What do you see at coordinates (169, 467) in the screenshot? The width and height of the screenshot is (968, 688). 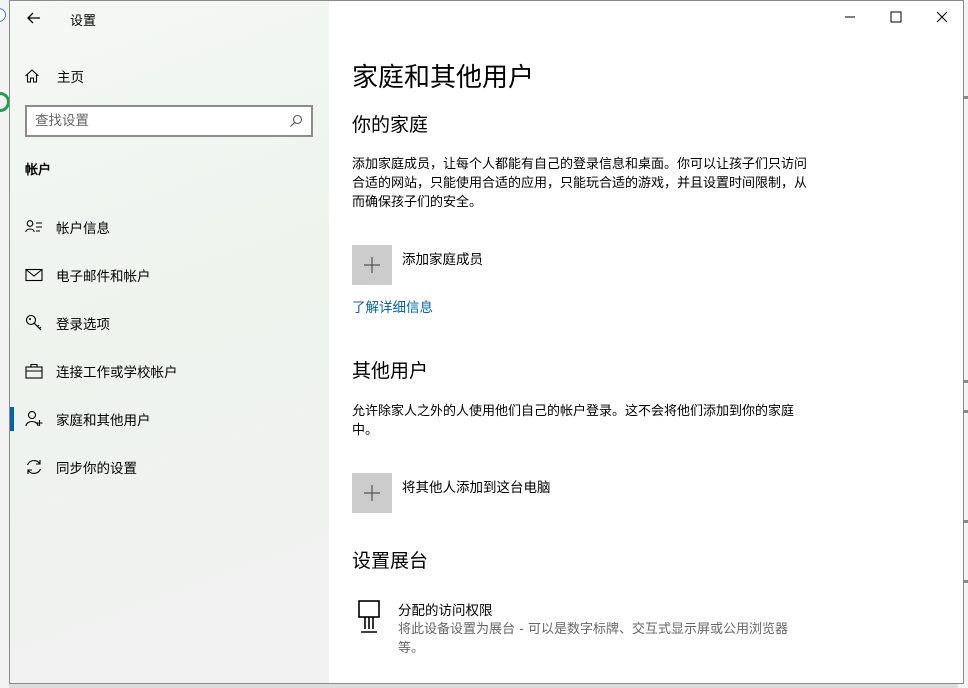 I see `sidebar-item-sync: 同步你的设置` at bounding box center [169, 467].